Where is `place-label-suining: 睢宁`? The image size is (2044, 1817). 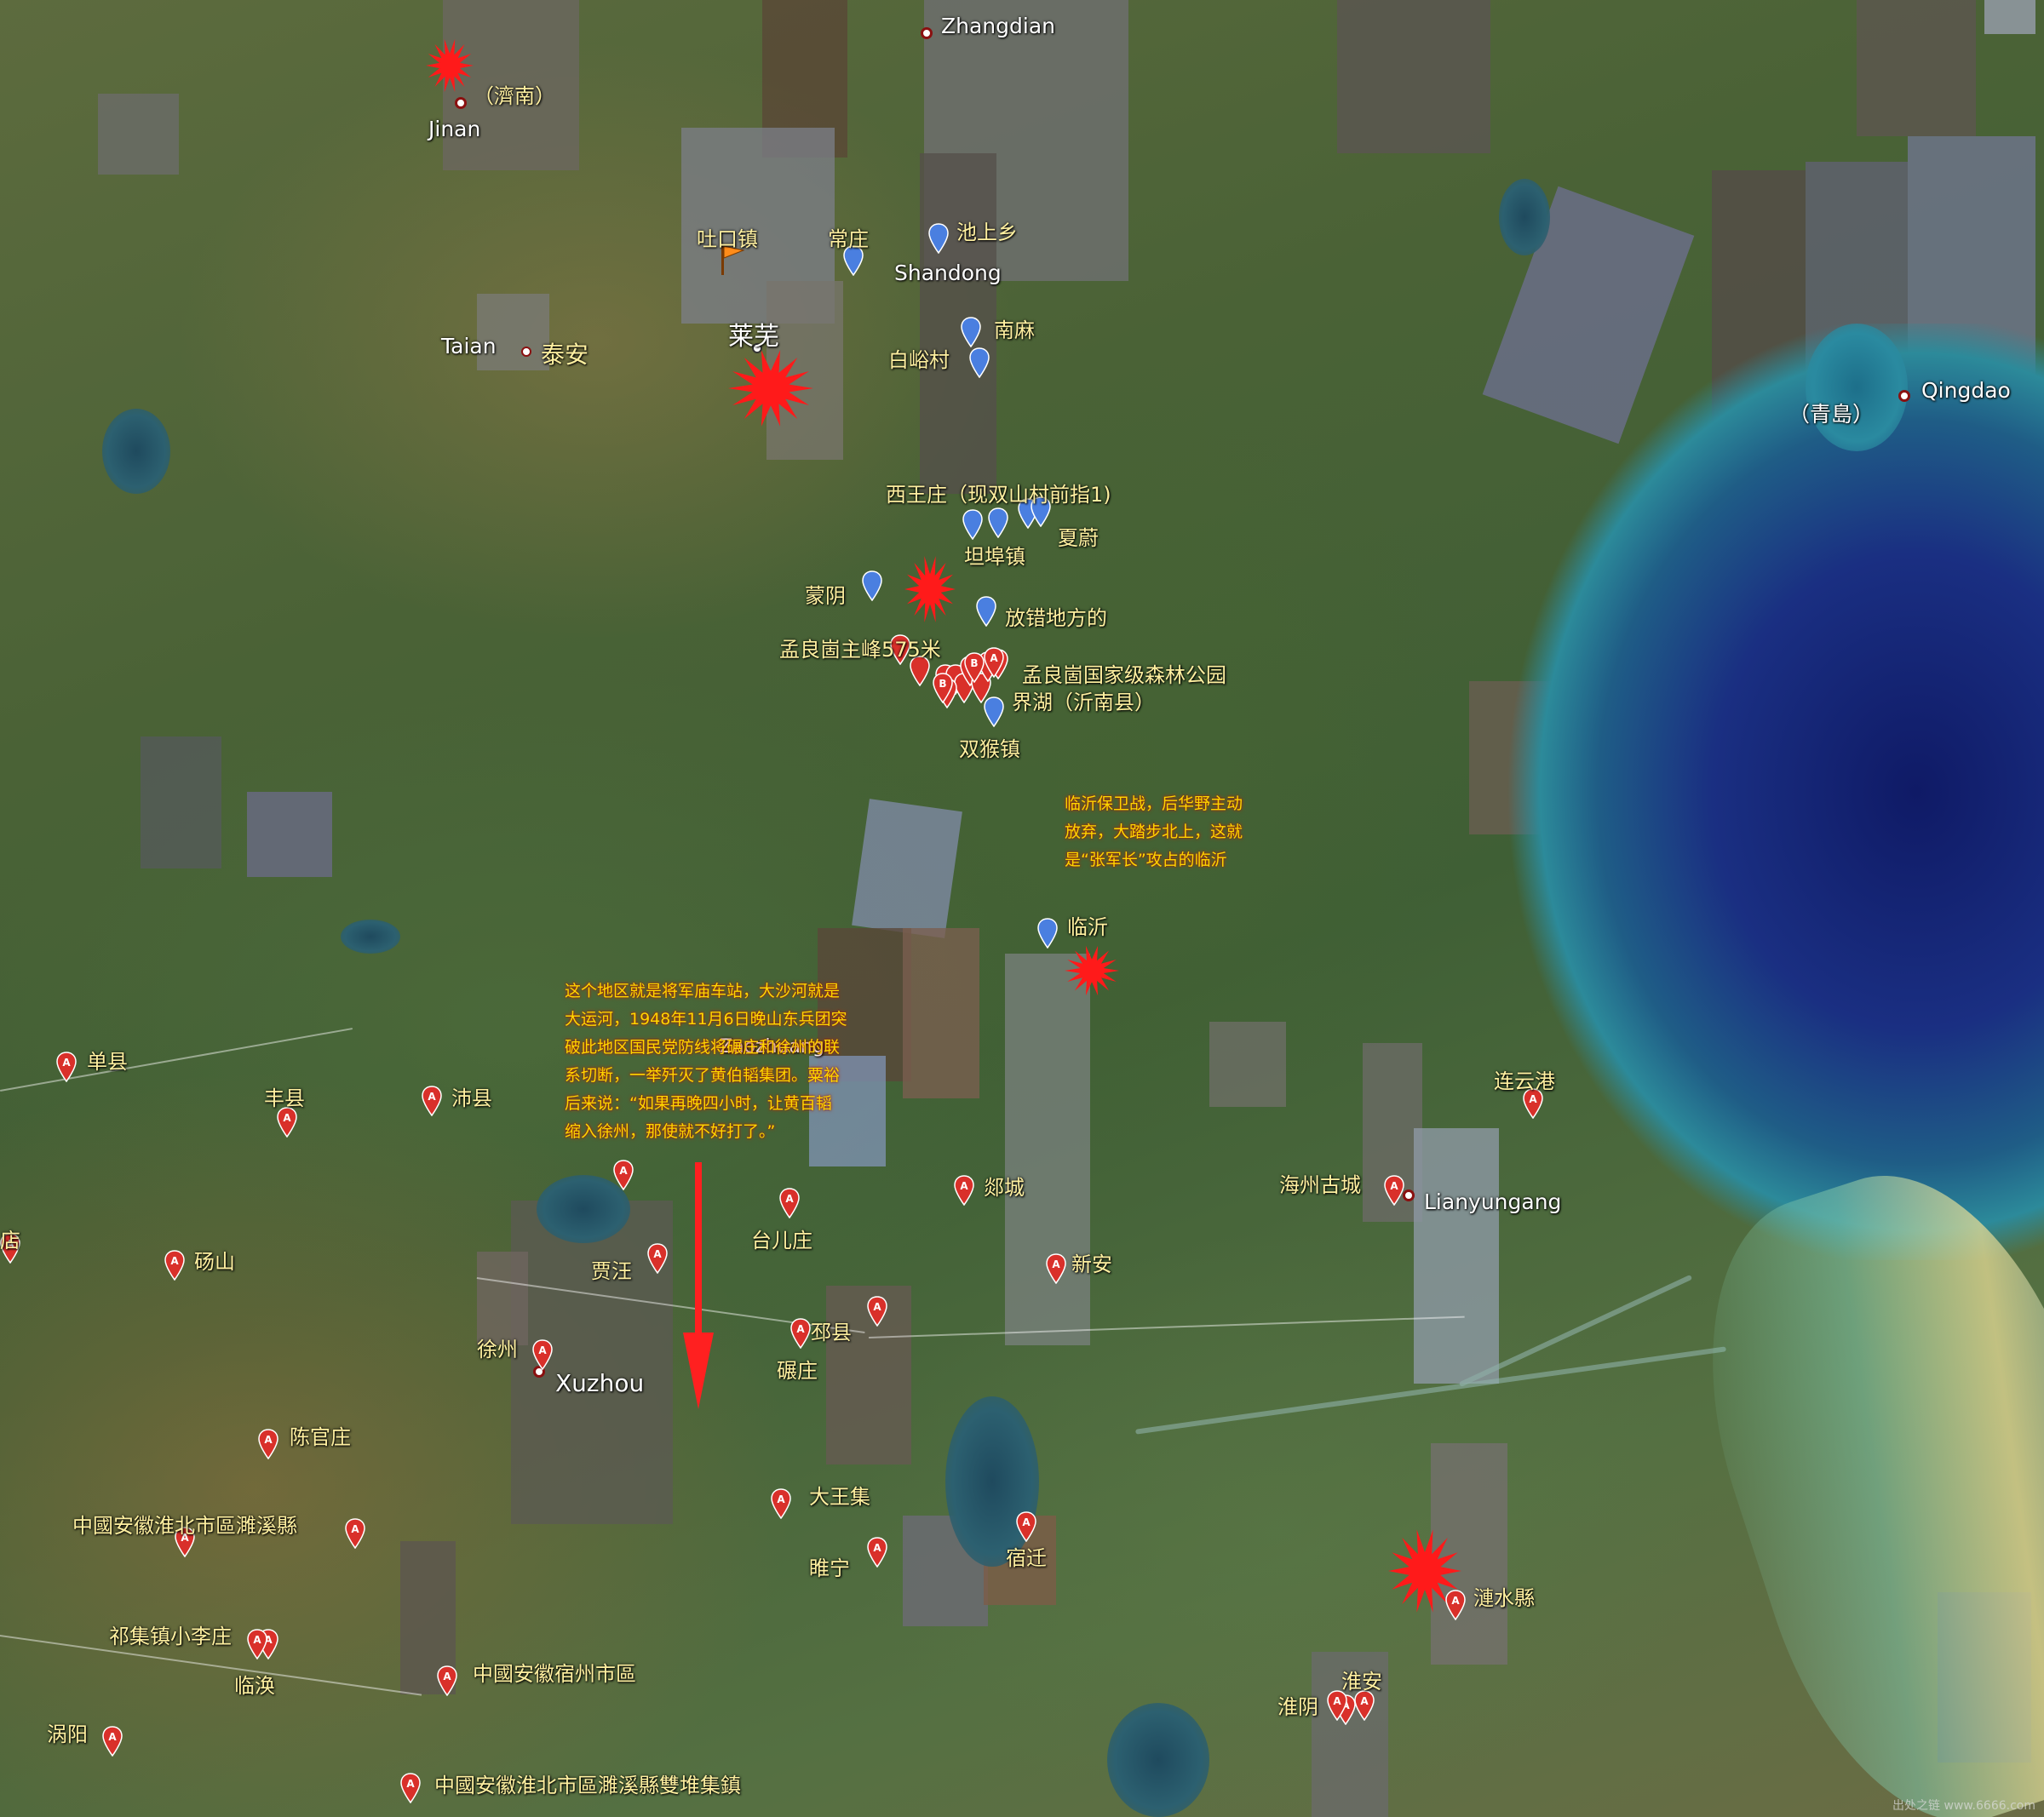 place-label-suining: 睢宁 is located at coordinates (829, 1568).